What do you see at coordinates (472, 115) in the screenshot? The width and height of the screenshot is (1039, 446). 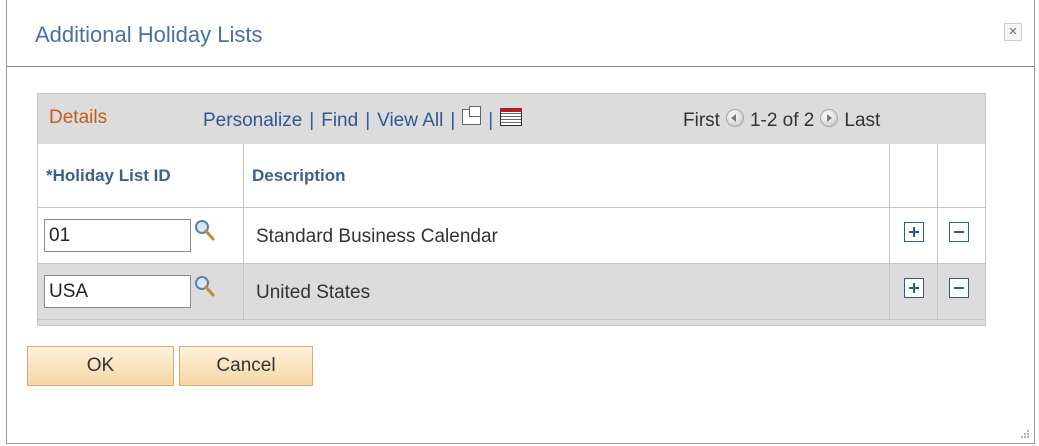 I see `new-window-icon` at bounding box center [472, 115].